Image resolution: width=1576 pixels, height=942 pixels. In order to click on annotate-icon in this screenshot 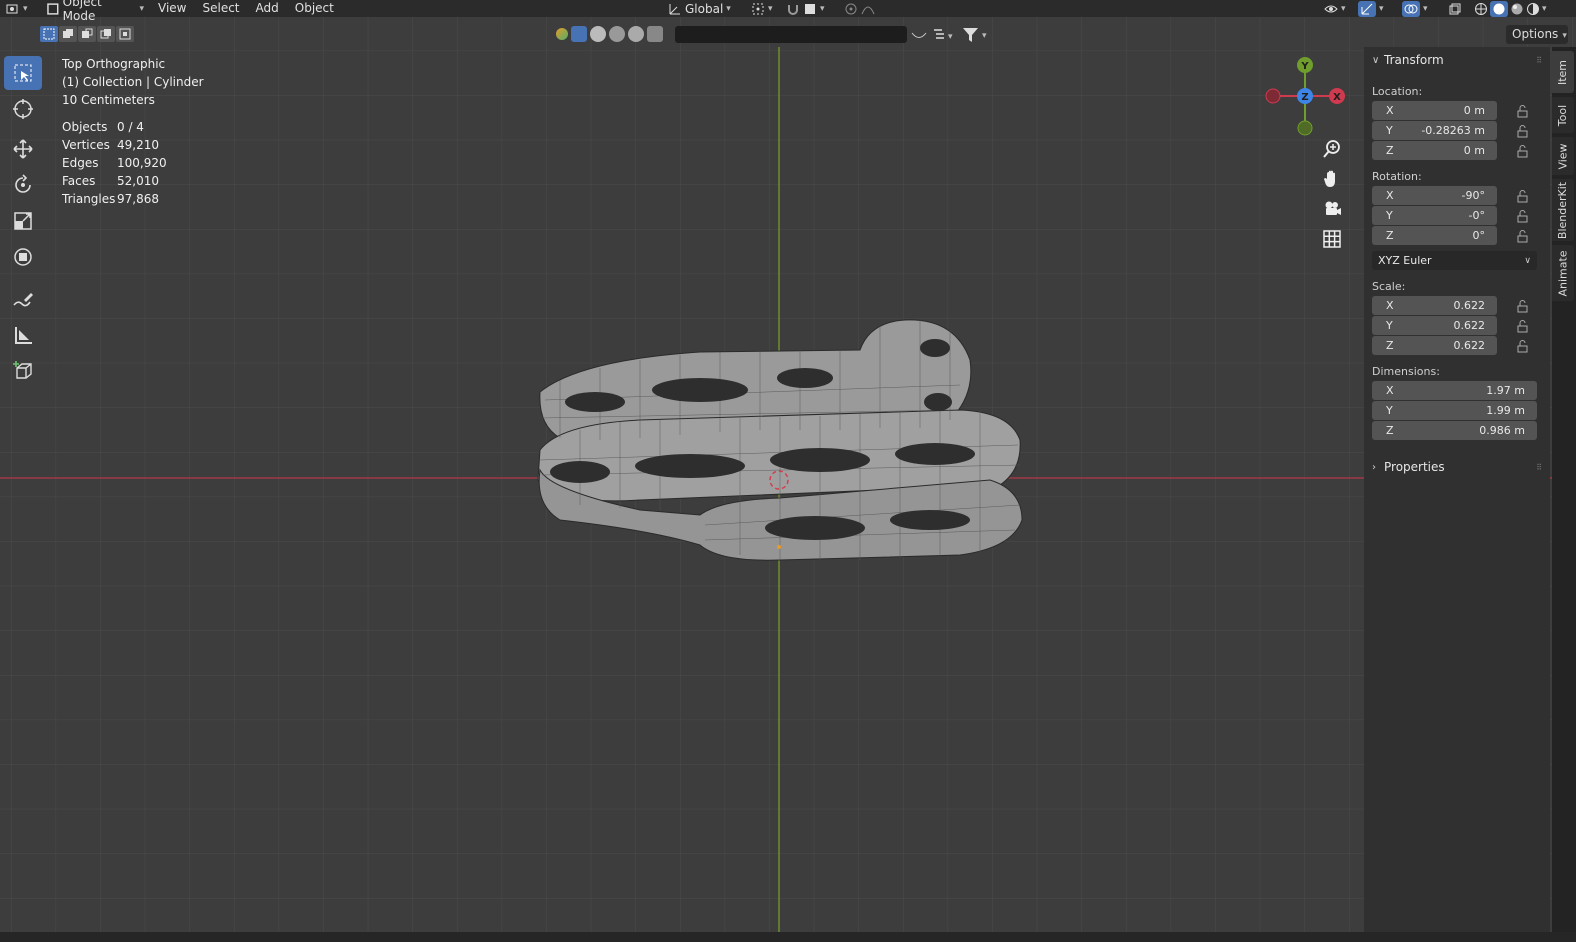, I will do `click(23, 300)`.